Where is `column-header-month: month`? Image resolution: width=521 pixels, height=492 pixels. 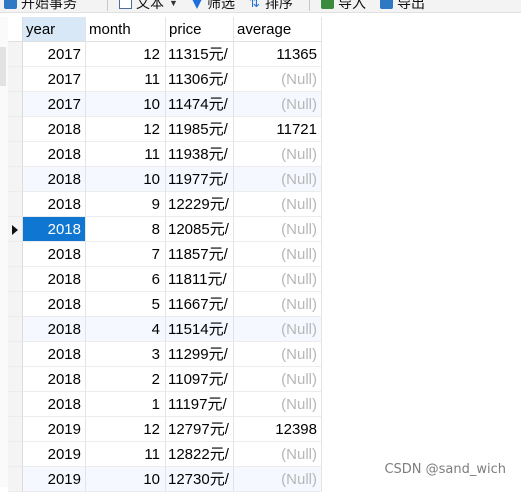 column-header-month: month is located at coordinates (126, 29).